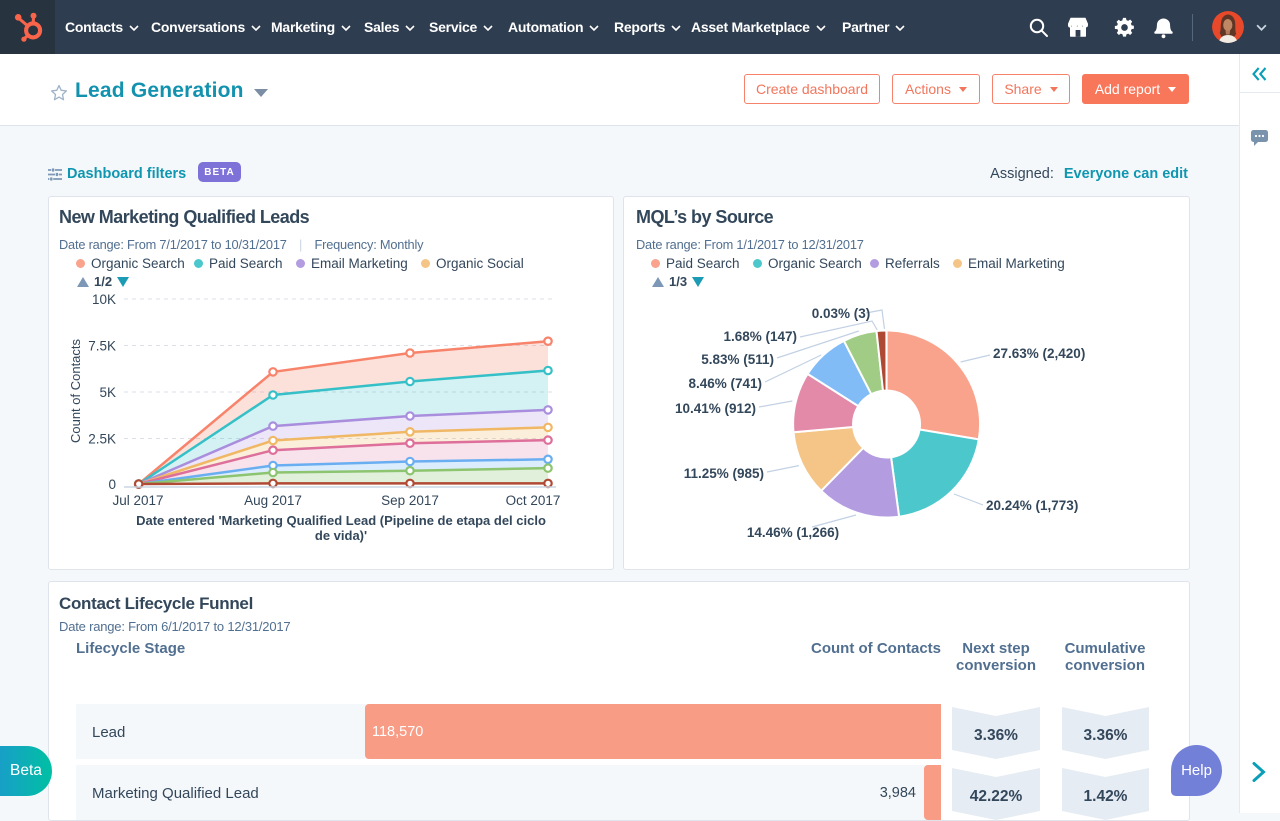 Image resolution: width=1280 pixels, height=821 pixels. Describe the element at coordinates (760, 336) in the screenshot. I see `svg-text: 1.68% (147)` at that location.